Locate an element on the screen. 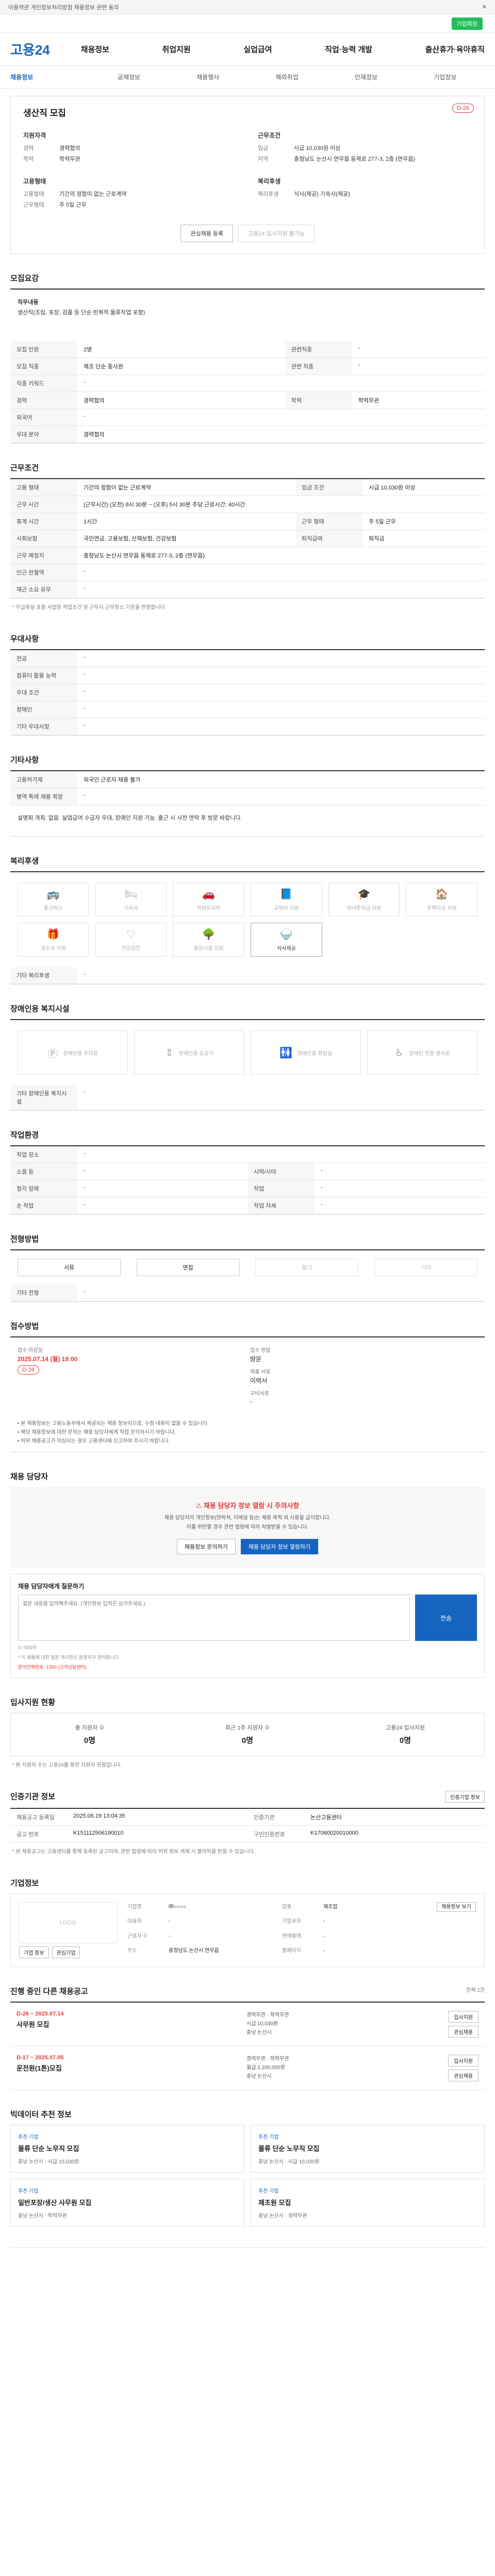  welfare-item: 🎓 자녀학자금 지원 is located at coordinates (364, 900).